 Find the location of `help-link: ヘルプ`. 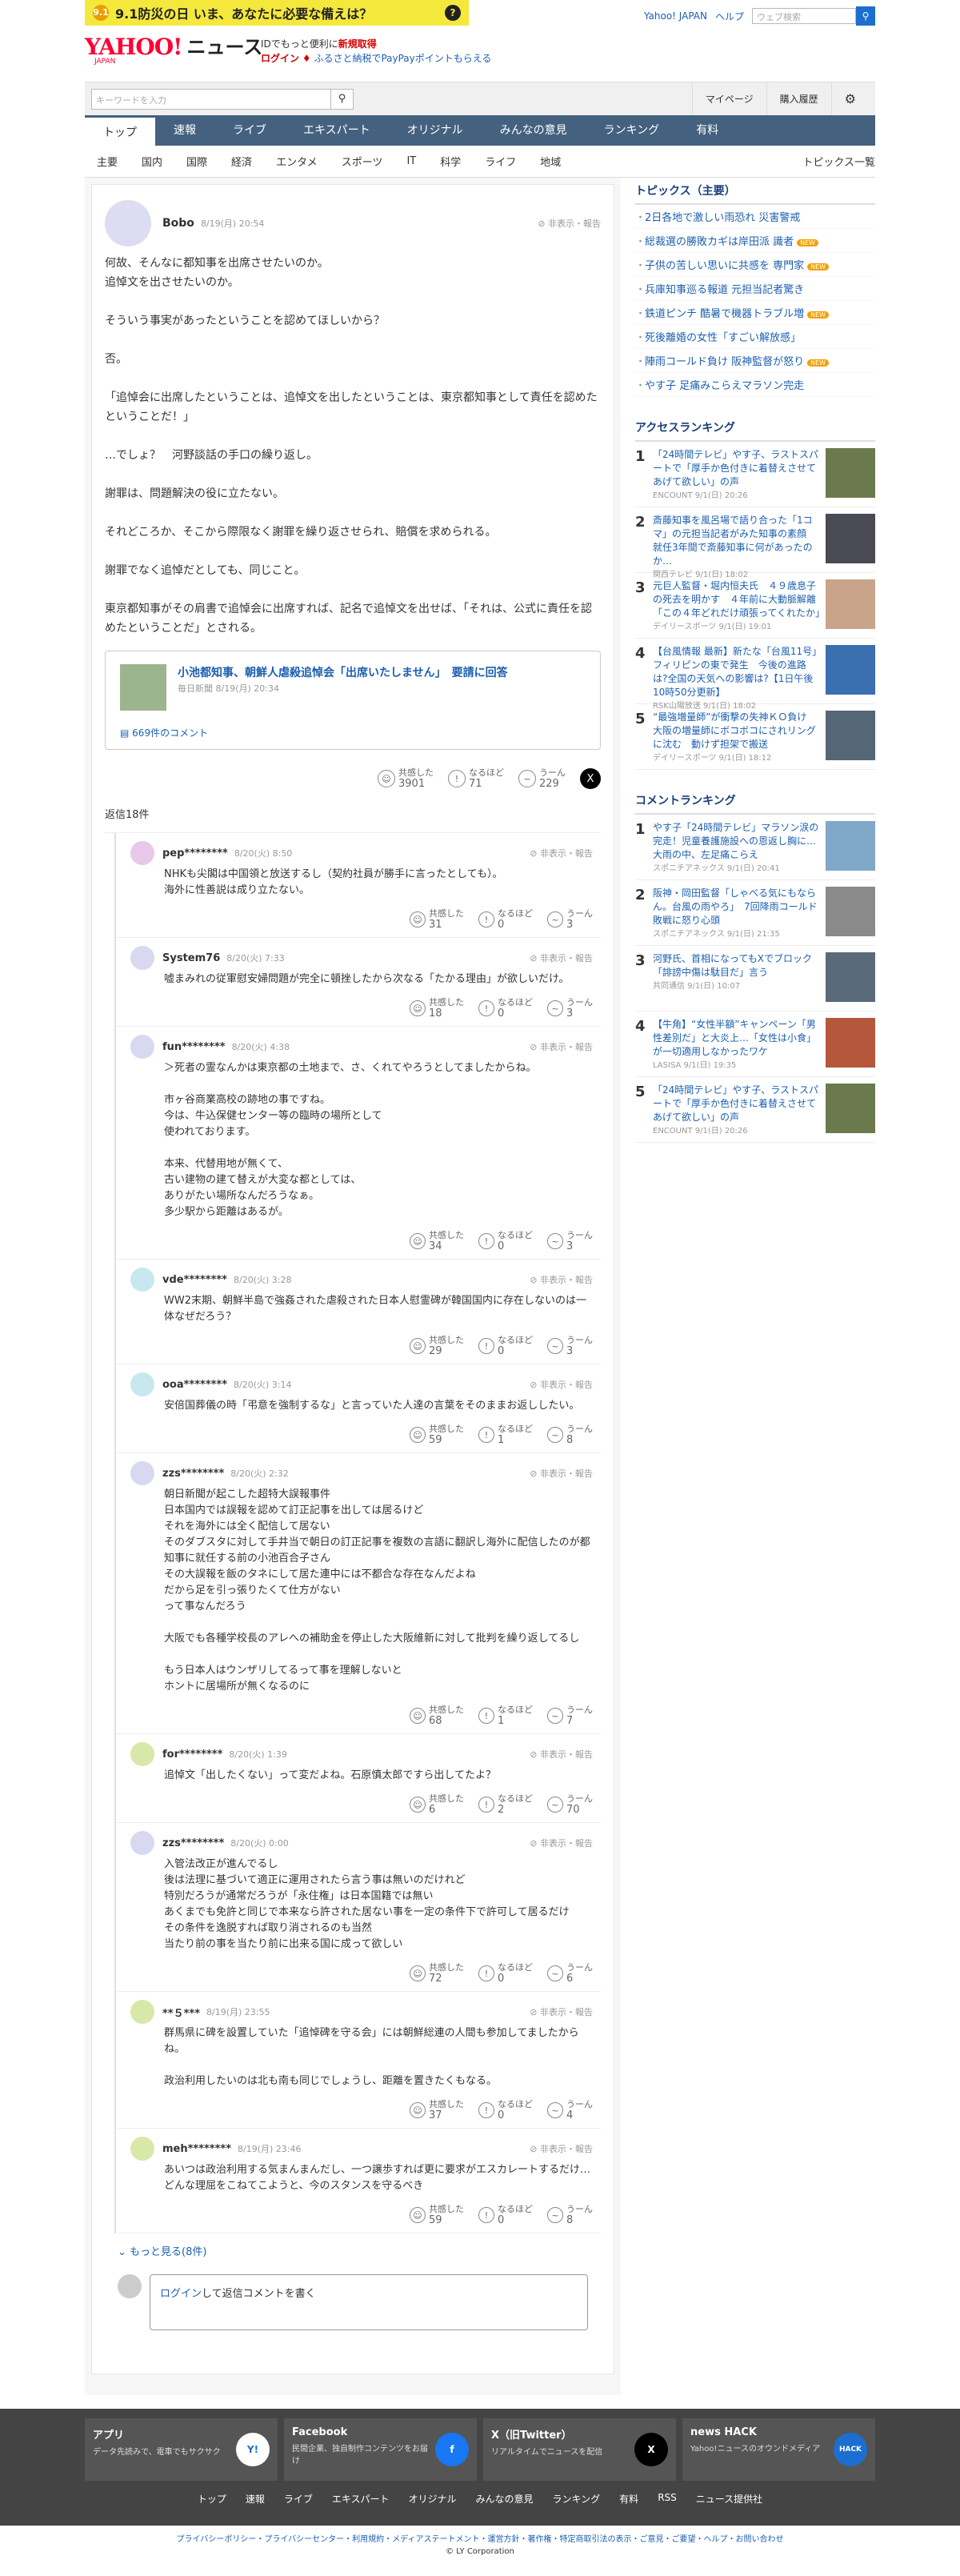

help-link: ヘルプ is located at coordinates (729, 16).